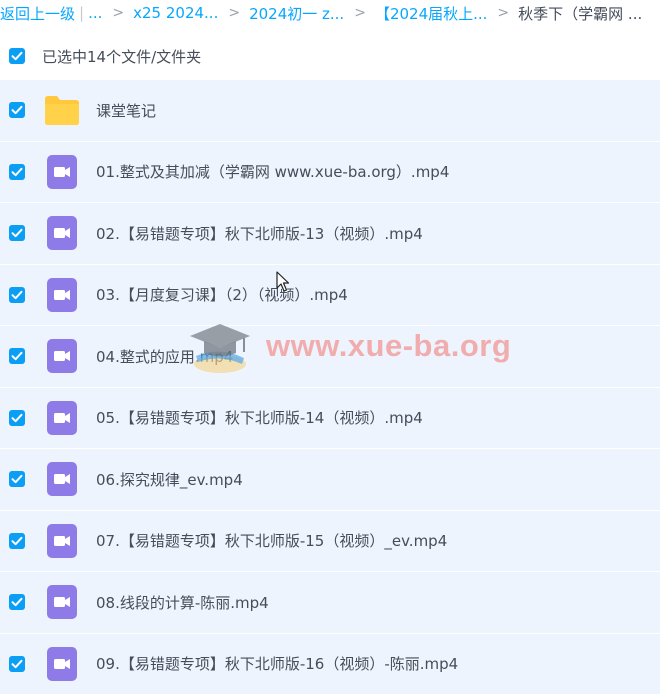 Image resolution: width=660 pixels, height=698 pixels. I want to click on select-all-checkbox, so click(17, 56).